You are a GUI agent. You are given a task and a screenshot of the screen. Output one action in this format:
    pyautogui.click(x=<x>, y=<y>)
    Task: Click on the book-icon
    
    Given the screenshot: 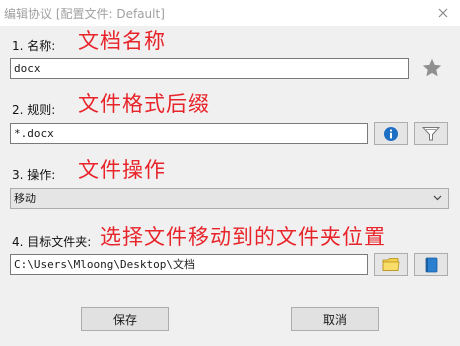 What is the action you would take?
    pyautogui.click(x=431, y=264)
    